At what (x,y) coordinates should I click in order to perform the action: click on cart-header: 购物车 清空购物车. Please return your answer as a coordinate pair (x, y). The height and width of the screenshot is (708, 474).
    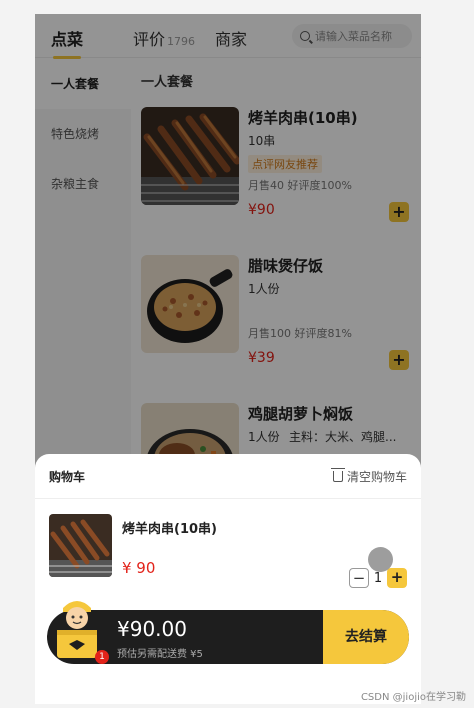
    Looking at the image, I should click on (228, 478).